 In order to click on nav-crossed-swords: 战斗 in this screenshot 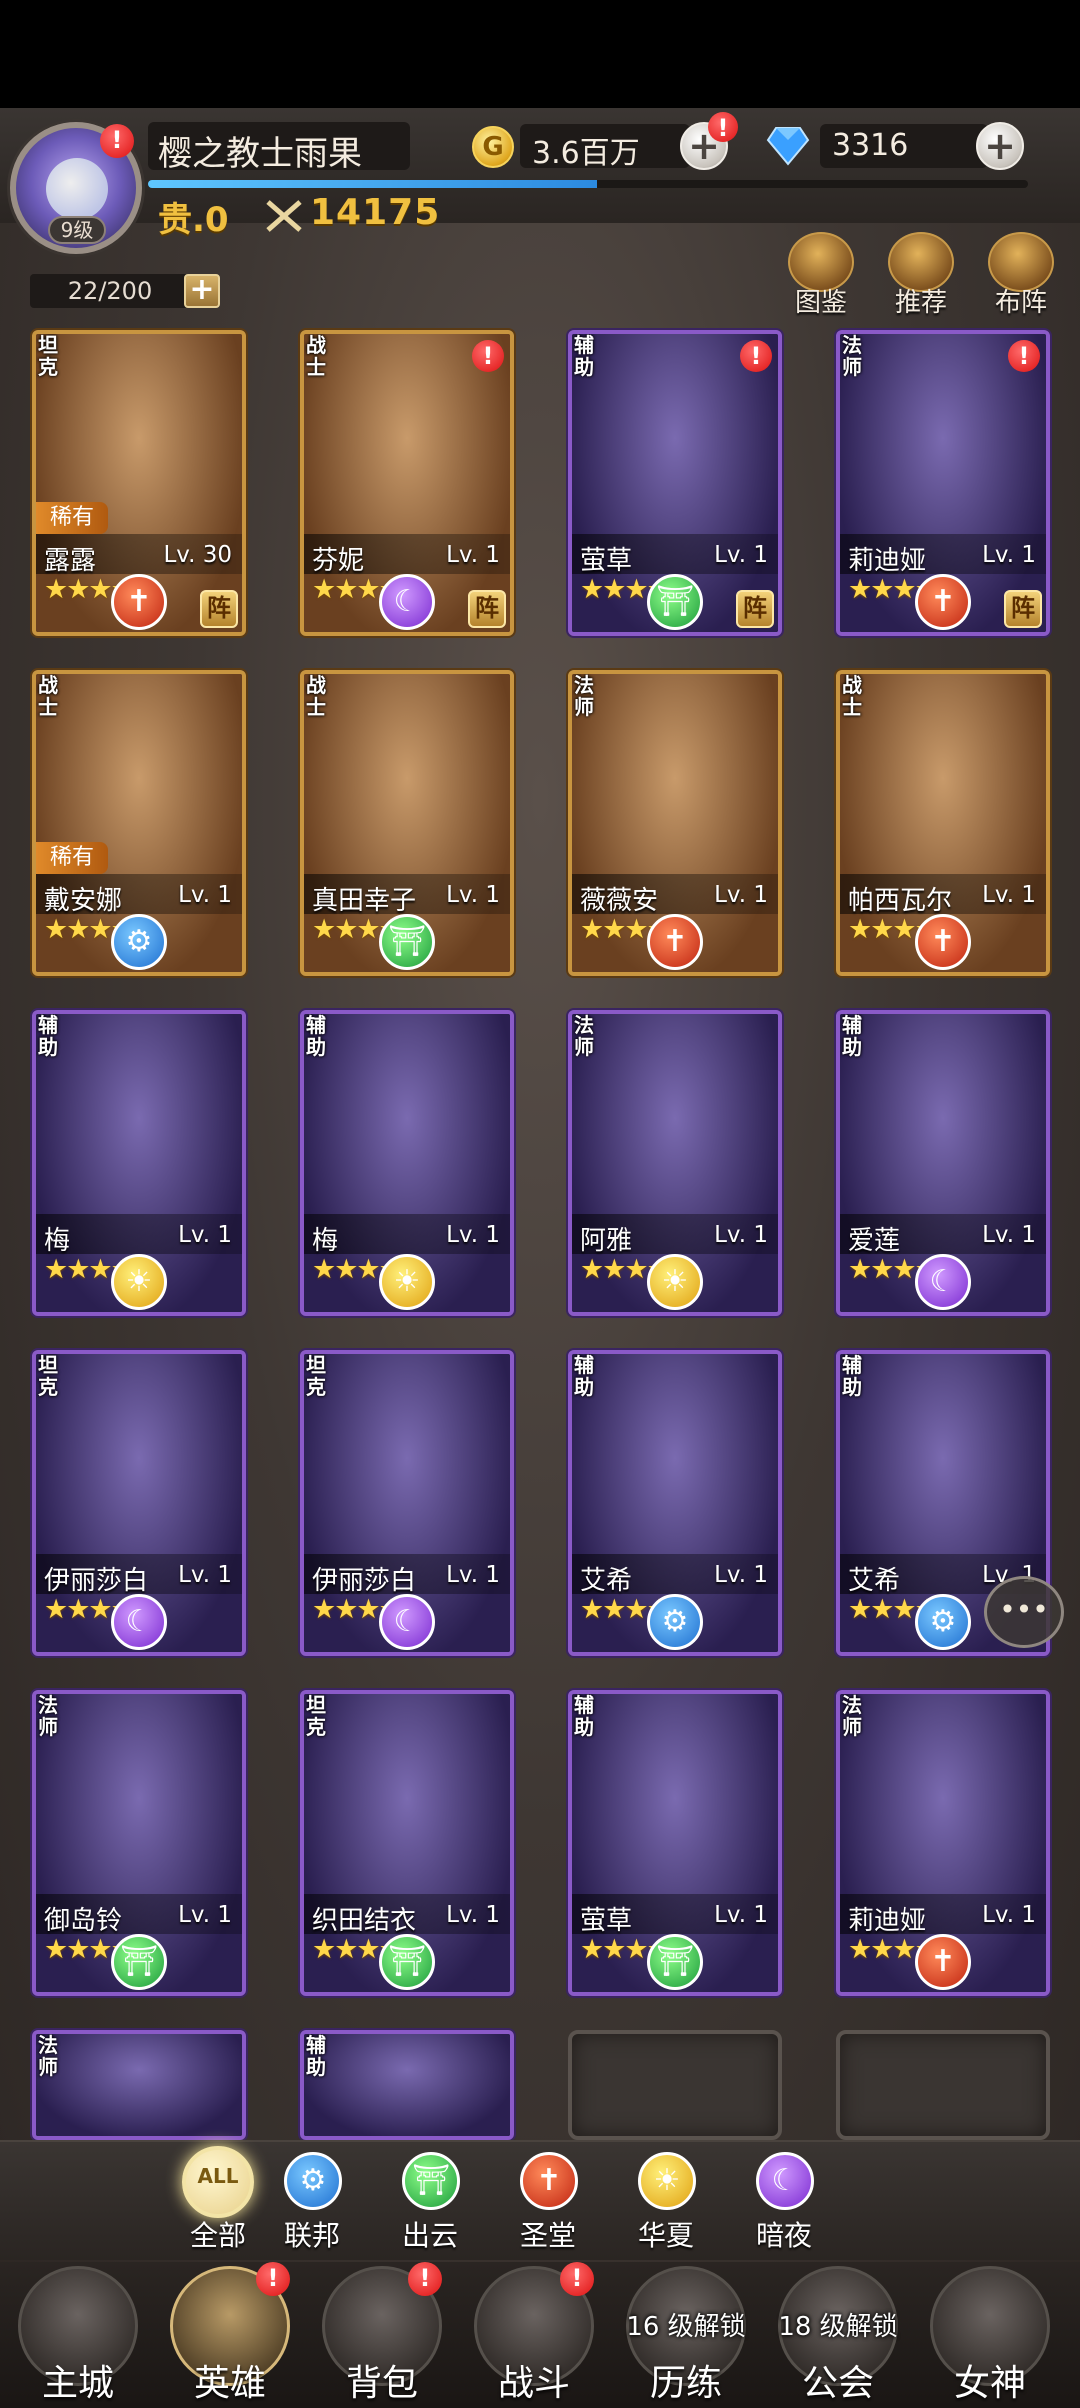, I will do `click(534, 2334)`.